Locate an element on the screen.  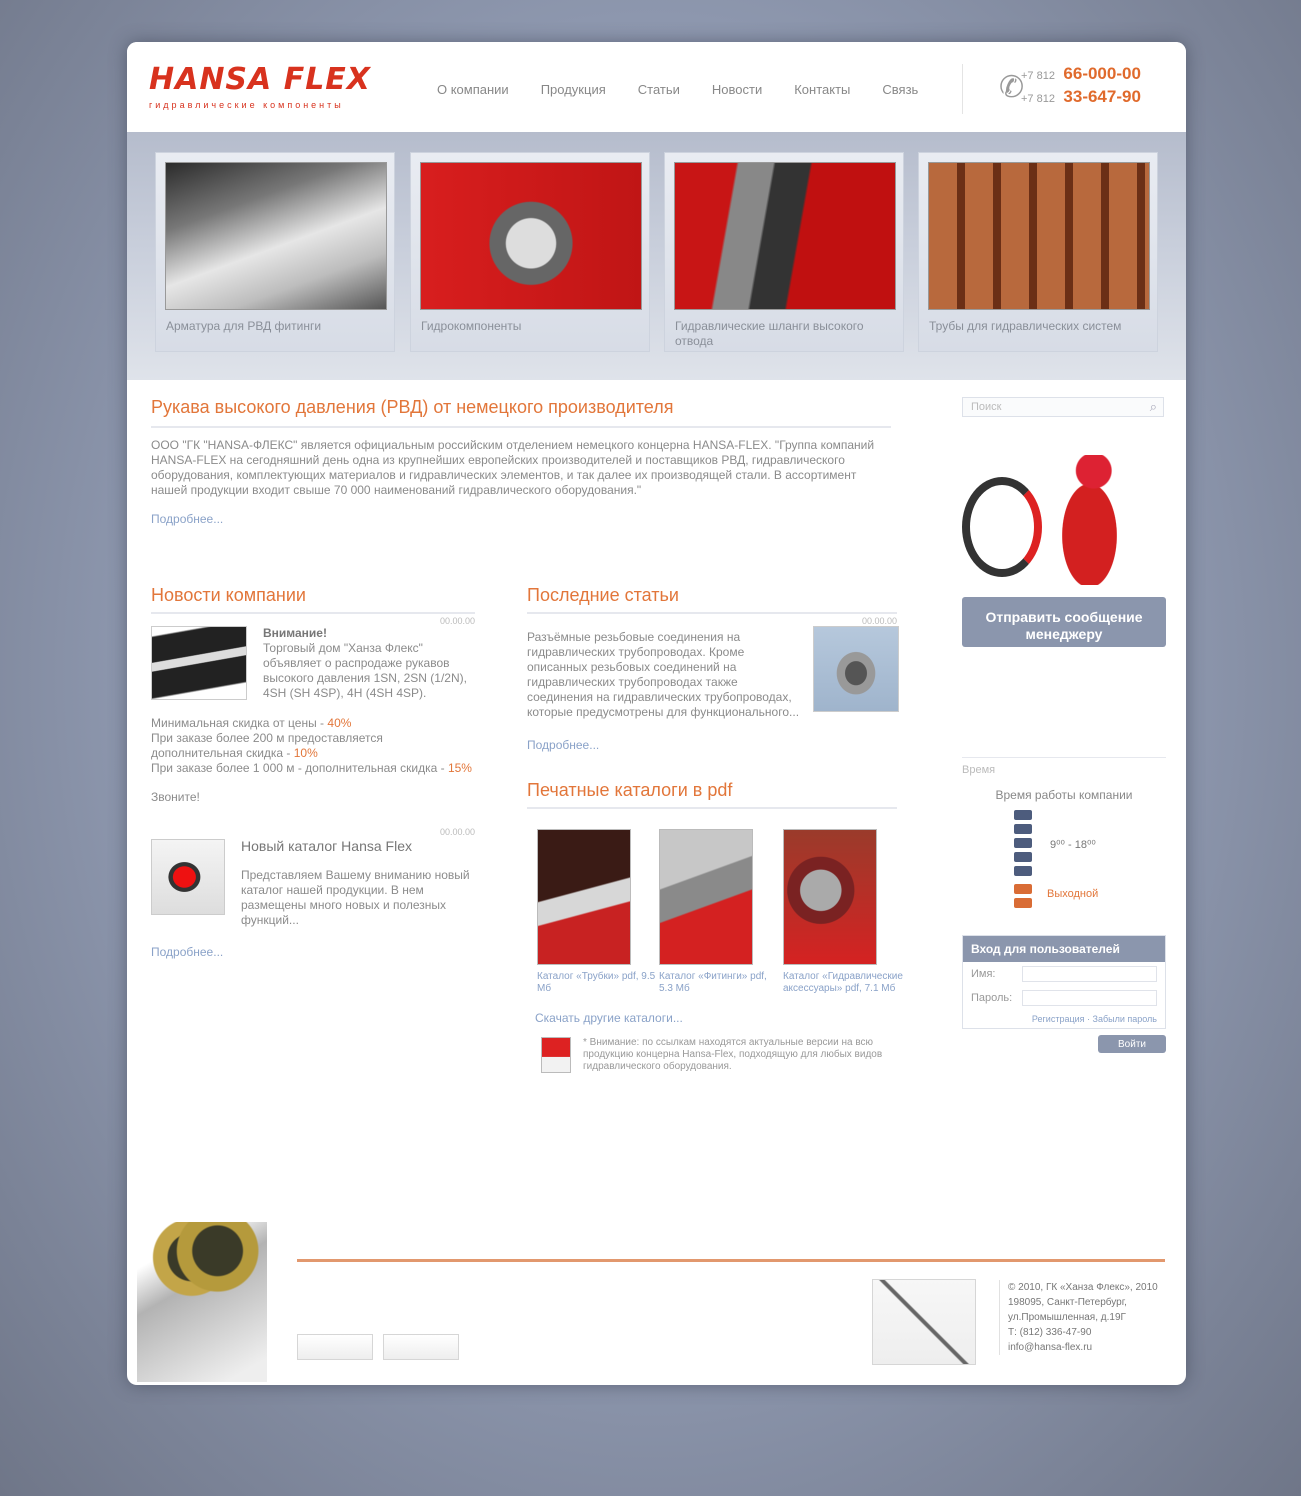
banner-slide-2: Гидрокомпоненты is located at coordinates (530, 252).